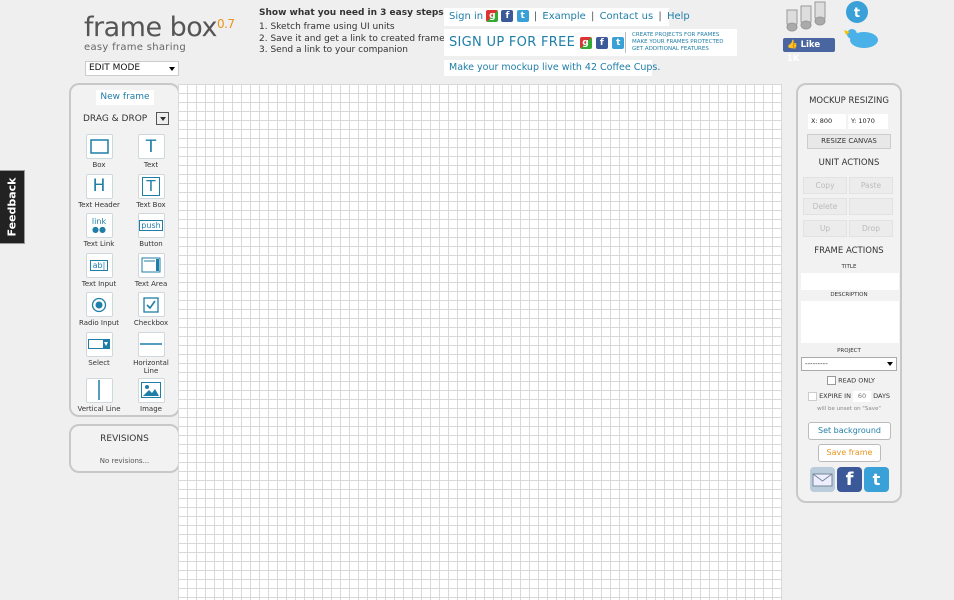 The width and height of the screenshot is (954, 600). I want to click on tool-label: Button, so click(151, 244).